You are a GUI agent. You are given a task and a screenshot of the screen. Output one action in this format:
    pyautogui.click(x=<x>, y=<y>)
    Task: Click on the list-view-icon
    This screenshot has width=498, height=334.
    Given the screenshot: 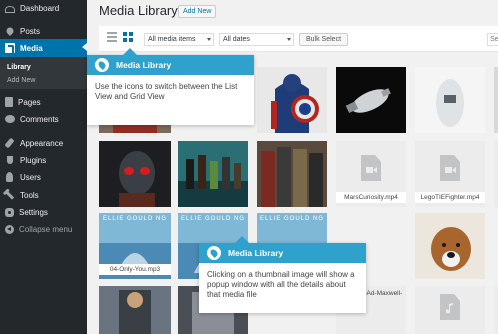 What is the action you would take?
    pyautogui.click(x=112, y=37)
    